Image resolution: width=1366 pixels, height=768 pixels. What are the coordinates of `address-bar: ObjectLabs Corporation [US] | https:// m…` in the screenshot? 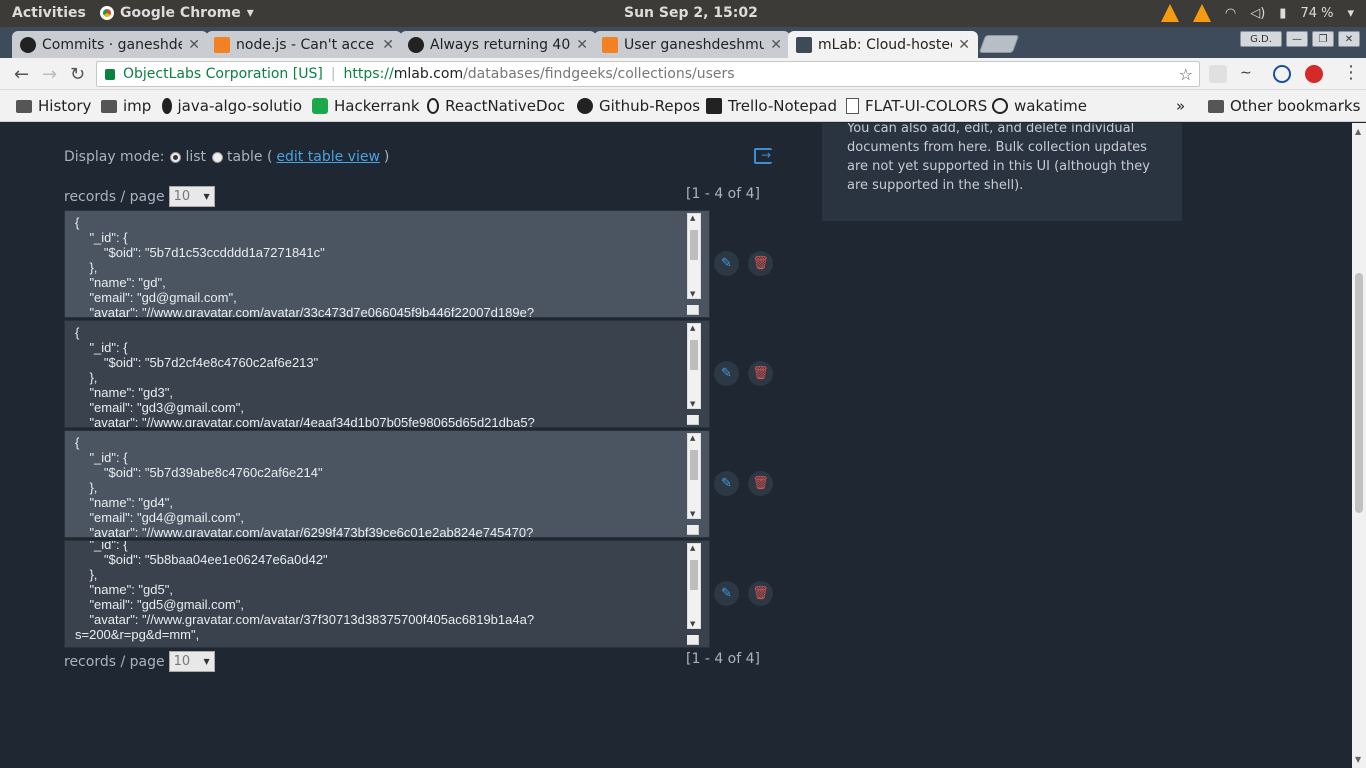 It's located at (648, 74).